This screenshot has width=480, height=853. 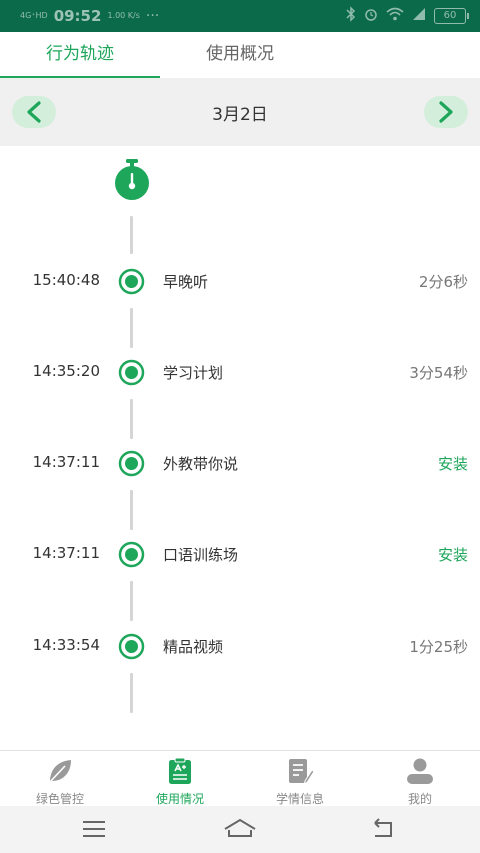 What do you see at coordinates (240, 281) in the screenshot?
I see `timeline-entry: 15:40:48 早晚听 2分6秒` at bounding box center [240, 281].